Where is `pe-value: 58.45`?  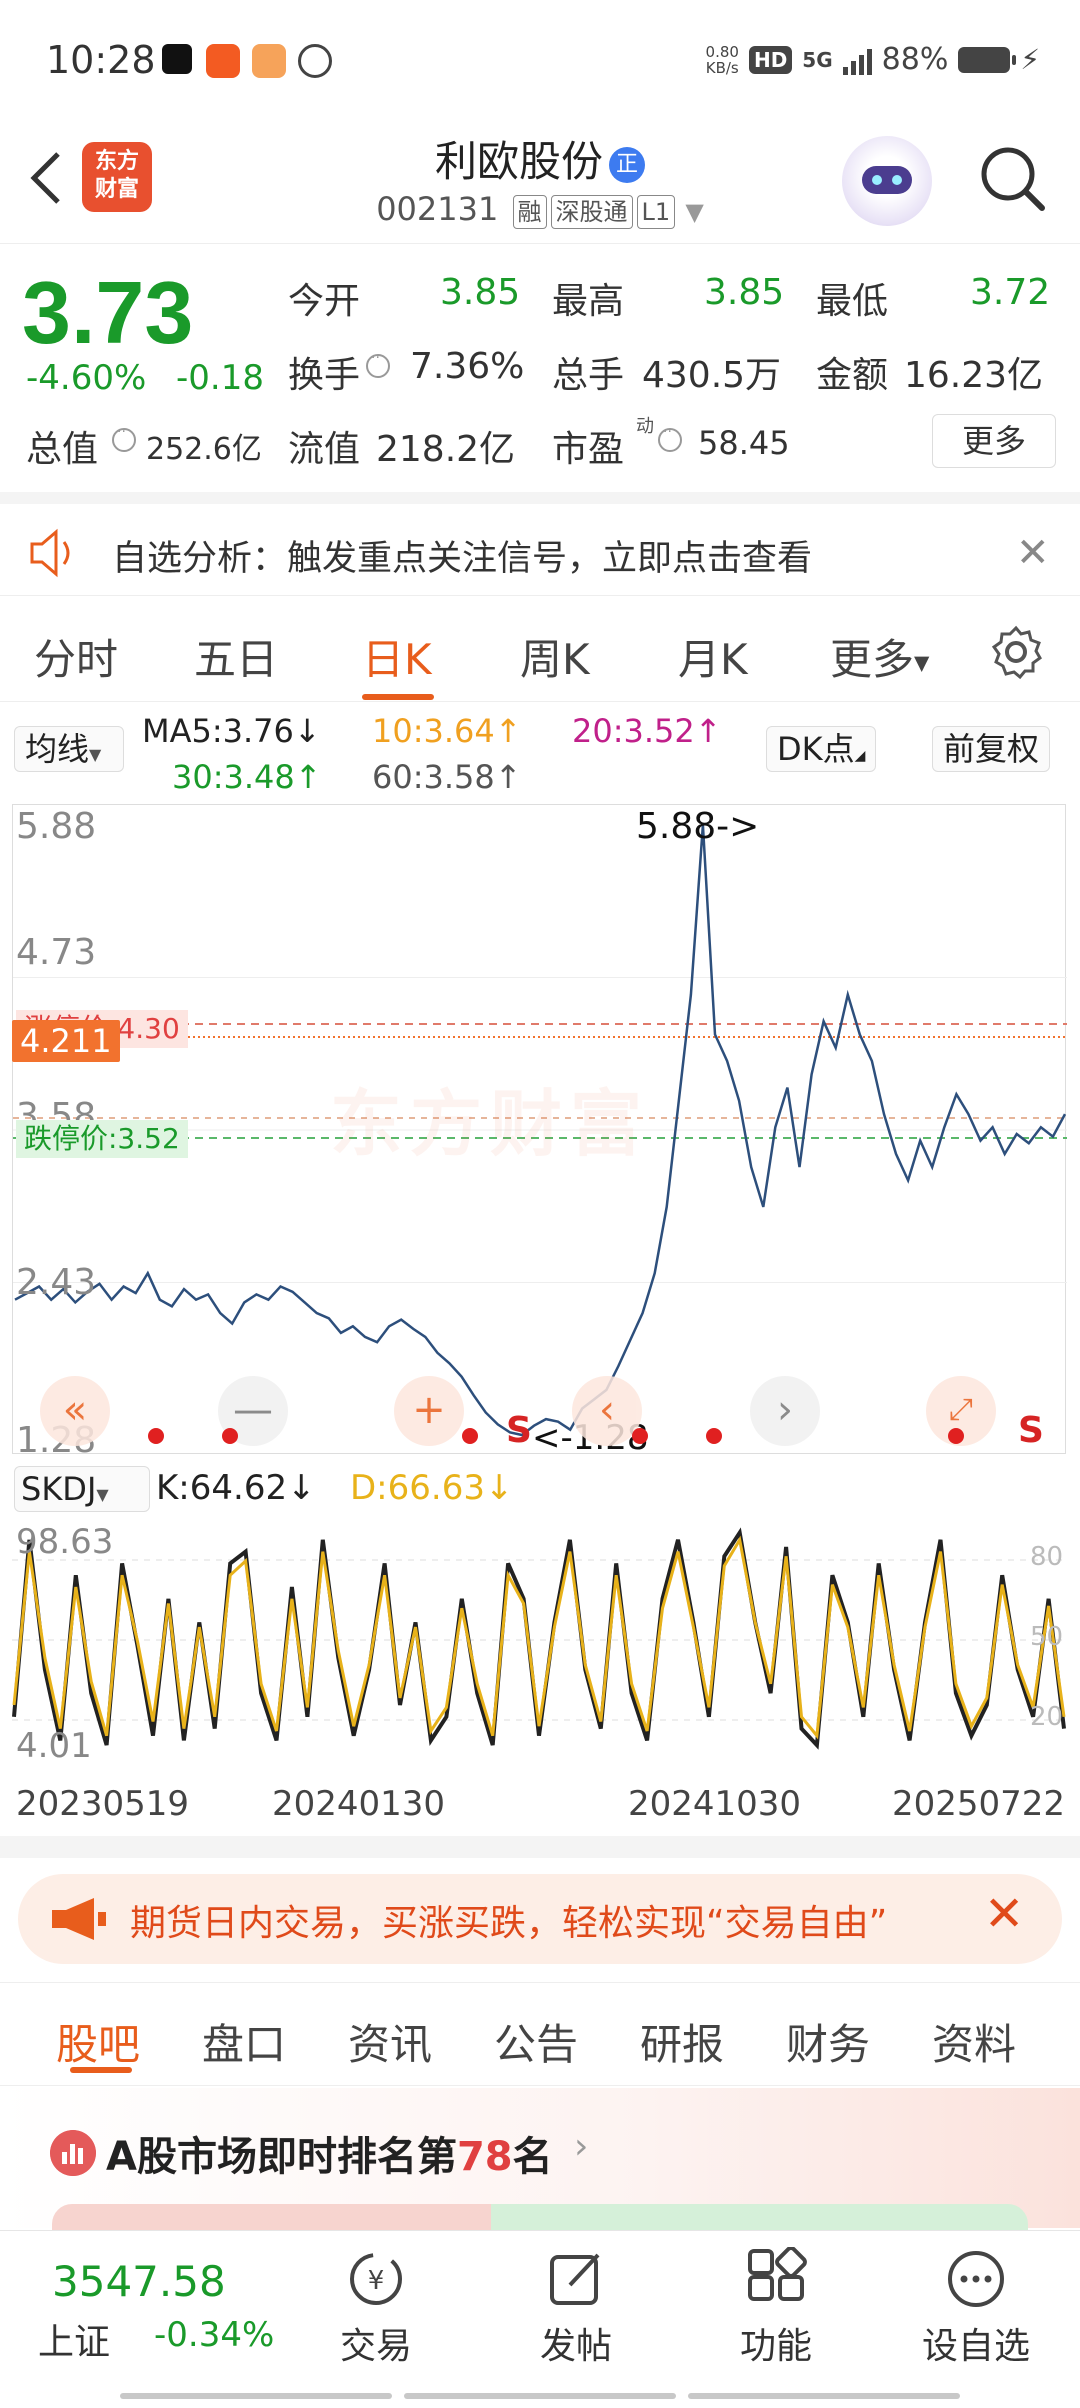 pe-value: 58.45 is located at coordinates (744, 443).